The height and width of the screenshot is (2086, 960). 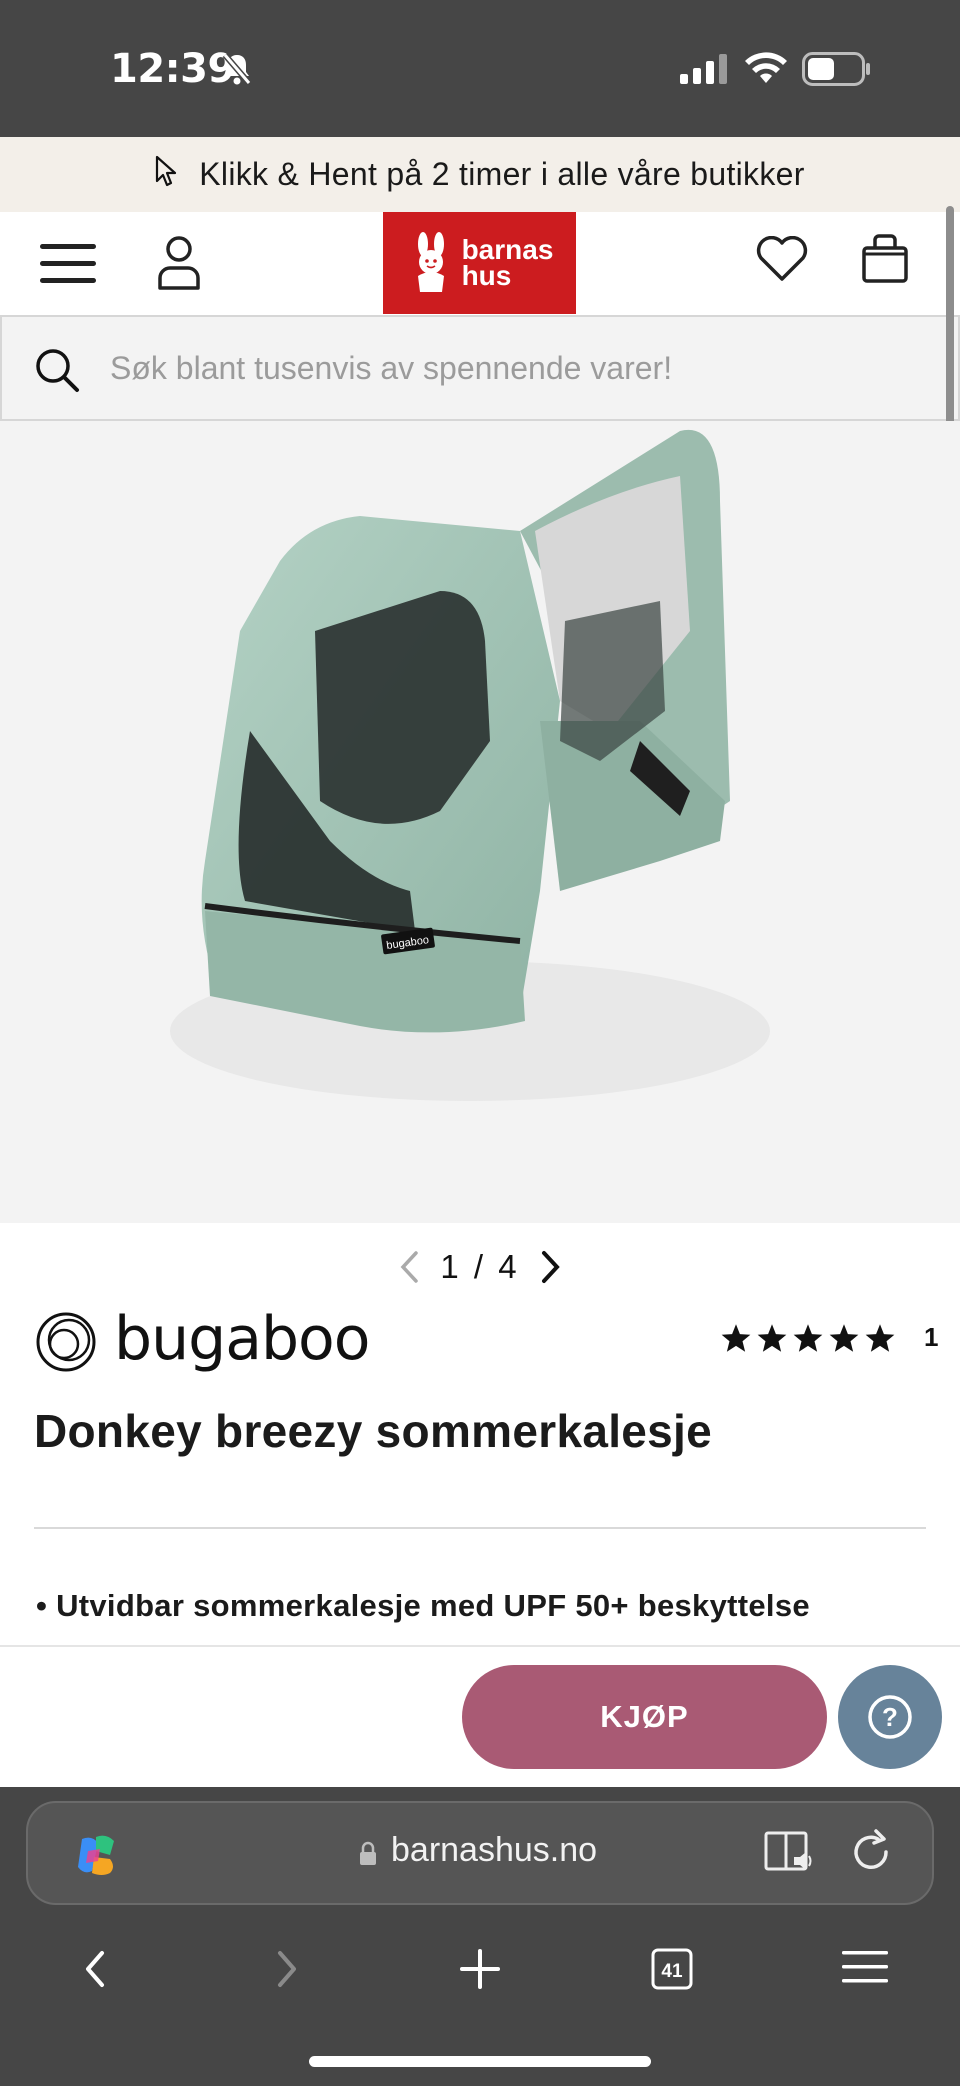 I want to click on product-title: Donkey breezy sommerkalesje, so click(x=373, y=1431).